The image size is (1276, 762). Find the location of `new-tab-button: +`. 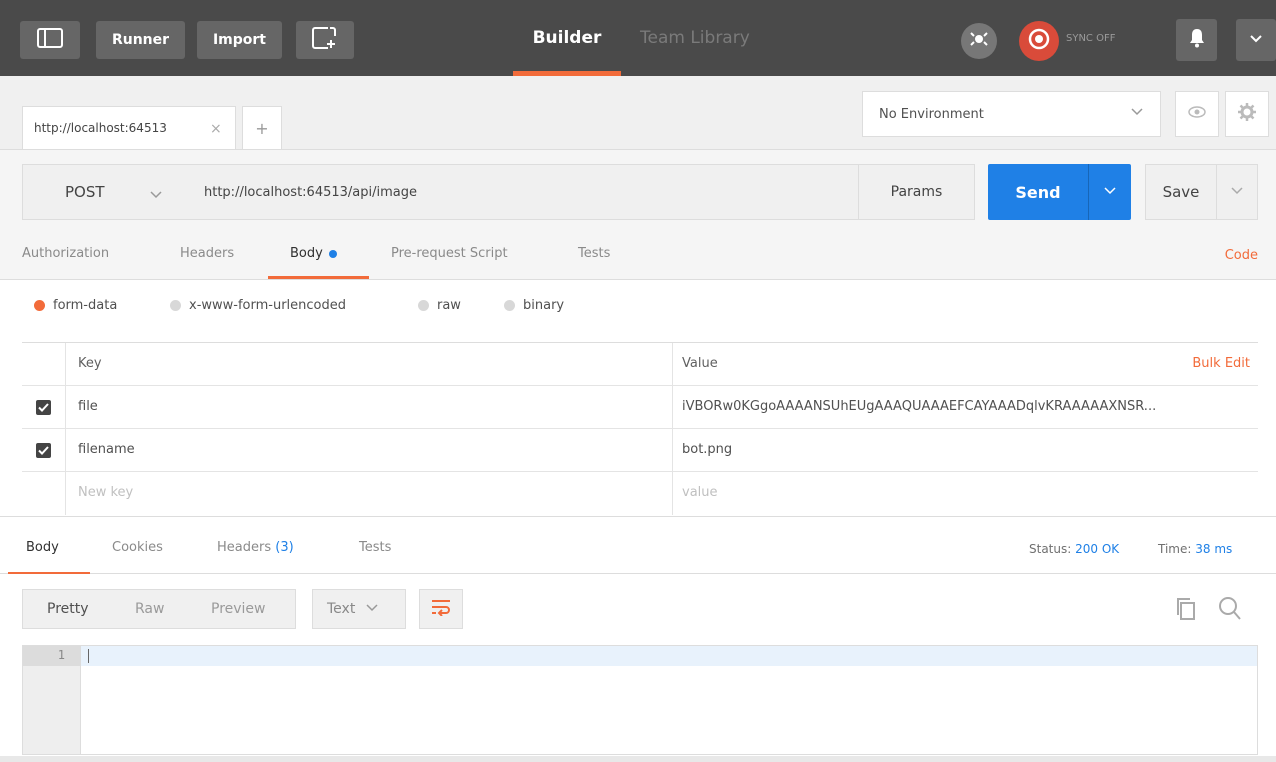

new-tab-button: + is located at coordinates (262, 127).